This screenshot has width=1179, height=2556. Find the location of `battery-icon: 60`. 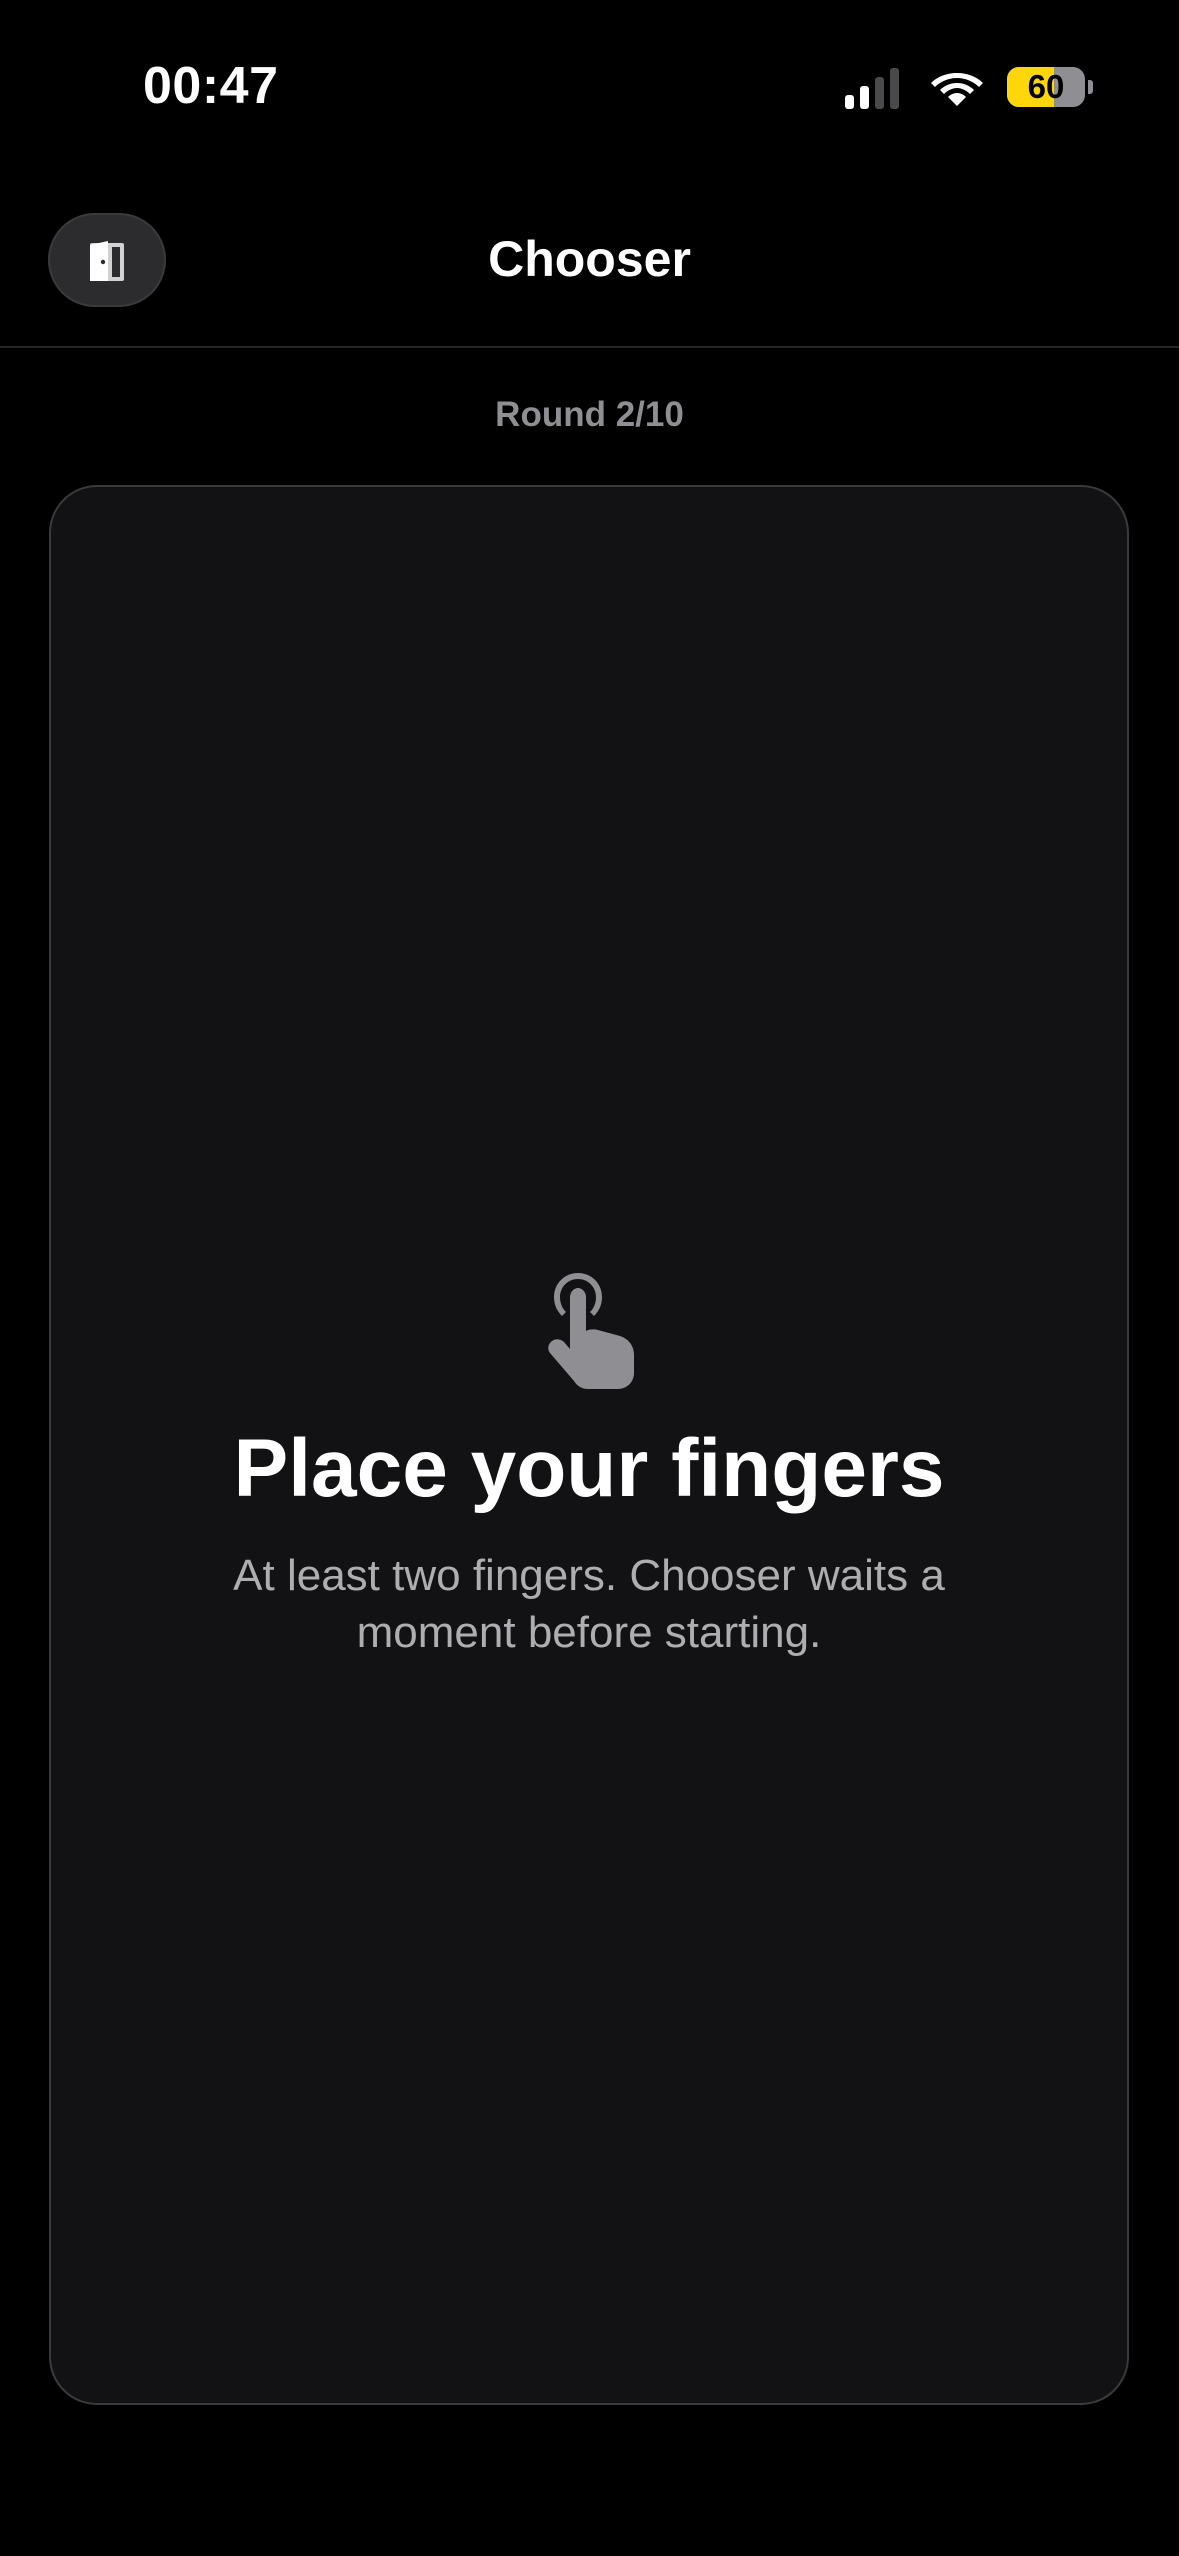

battery-icon: 60 is located at coordinates (1046, 87).